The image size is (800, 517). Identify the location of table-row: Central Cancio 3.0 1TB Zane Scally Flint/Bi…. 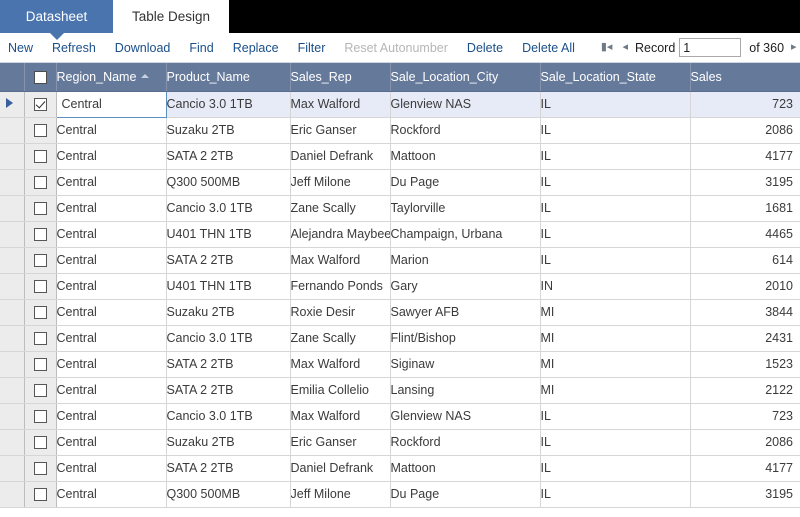
(400, 338).